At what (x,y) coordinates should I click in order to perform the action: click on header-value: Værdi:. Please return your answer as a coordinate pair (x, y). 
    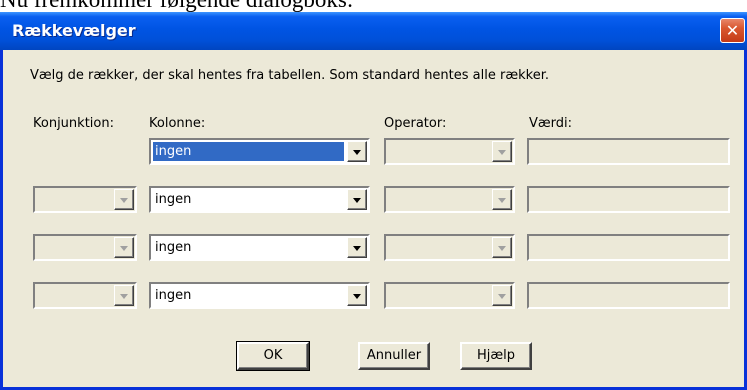
    Looking at the image, I should click on (551, 123).